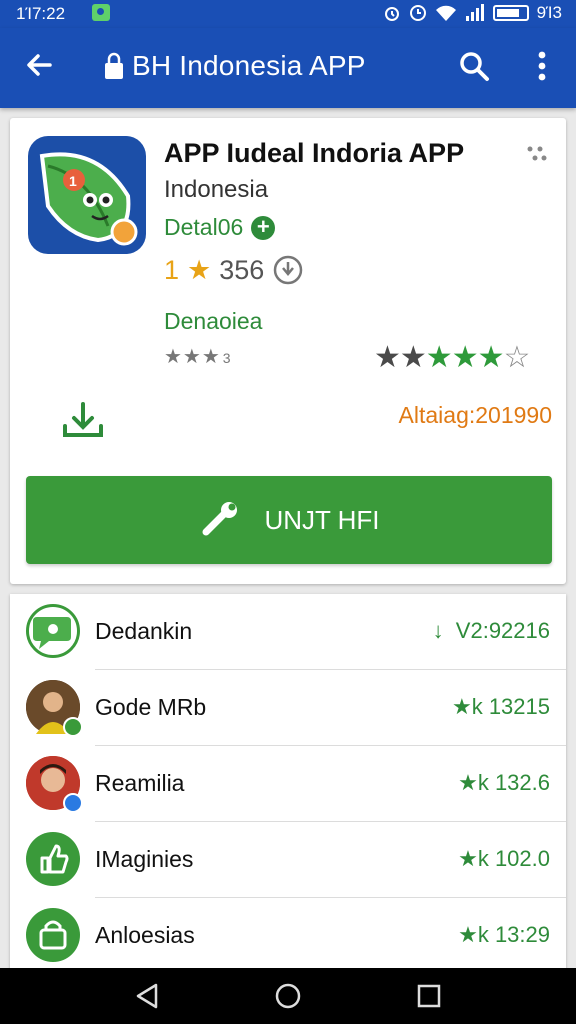 This screenshot has height=1024, width=576. I want to click on list-item-value: ★k 132.6, so click(504, 782).